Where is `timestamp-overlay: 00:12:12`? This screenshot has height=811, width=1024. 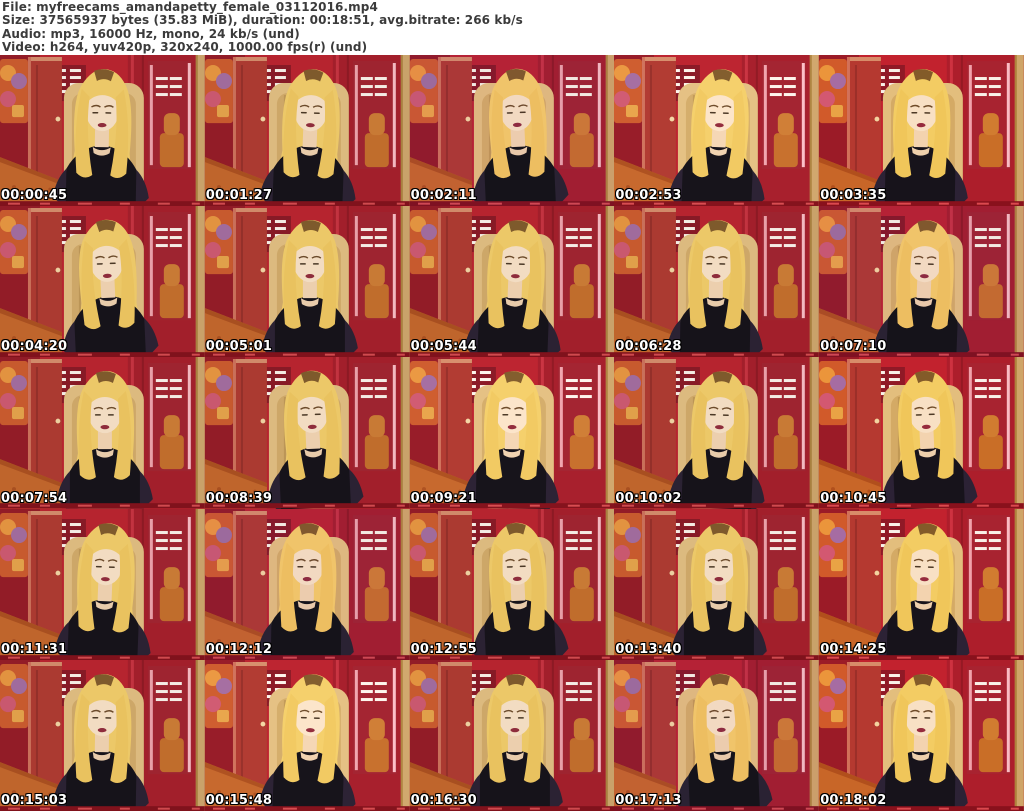 timestamp-overlay: 00:12:12 is located at coordinates (239, 649).